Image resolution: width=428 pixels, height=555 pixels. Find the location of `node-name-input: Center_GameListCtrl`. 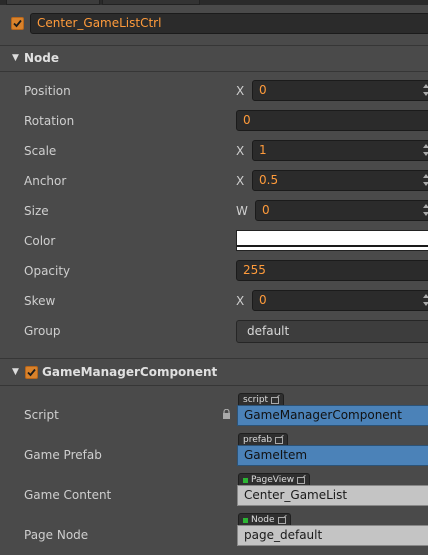

node-name-input: Center_GameListCtrl is located at coordinates (229, 23).